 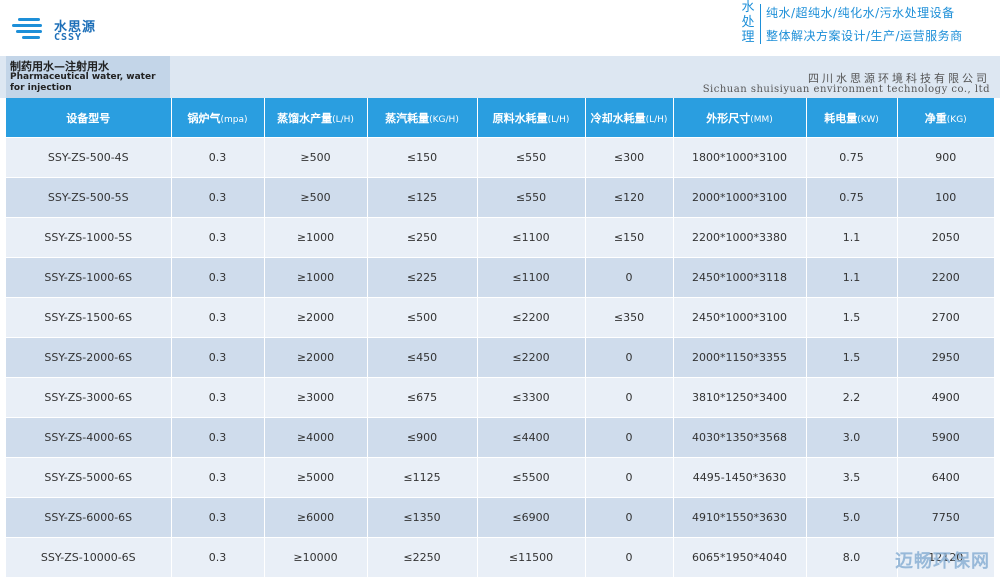 What do you see at coordinates (851, 317) in the screenshot?
I see `cell-power: 1.5` at bounding box center [851, 317].